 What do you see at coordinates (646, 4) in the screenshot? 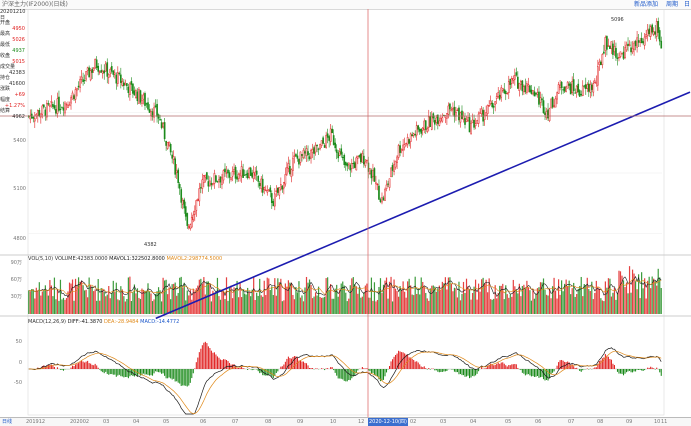
I see `add-product-button: 新品添加` at bounding box center [646, 4].